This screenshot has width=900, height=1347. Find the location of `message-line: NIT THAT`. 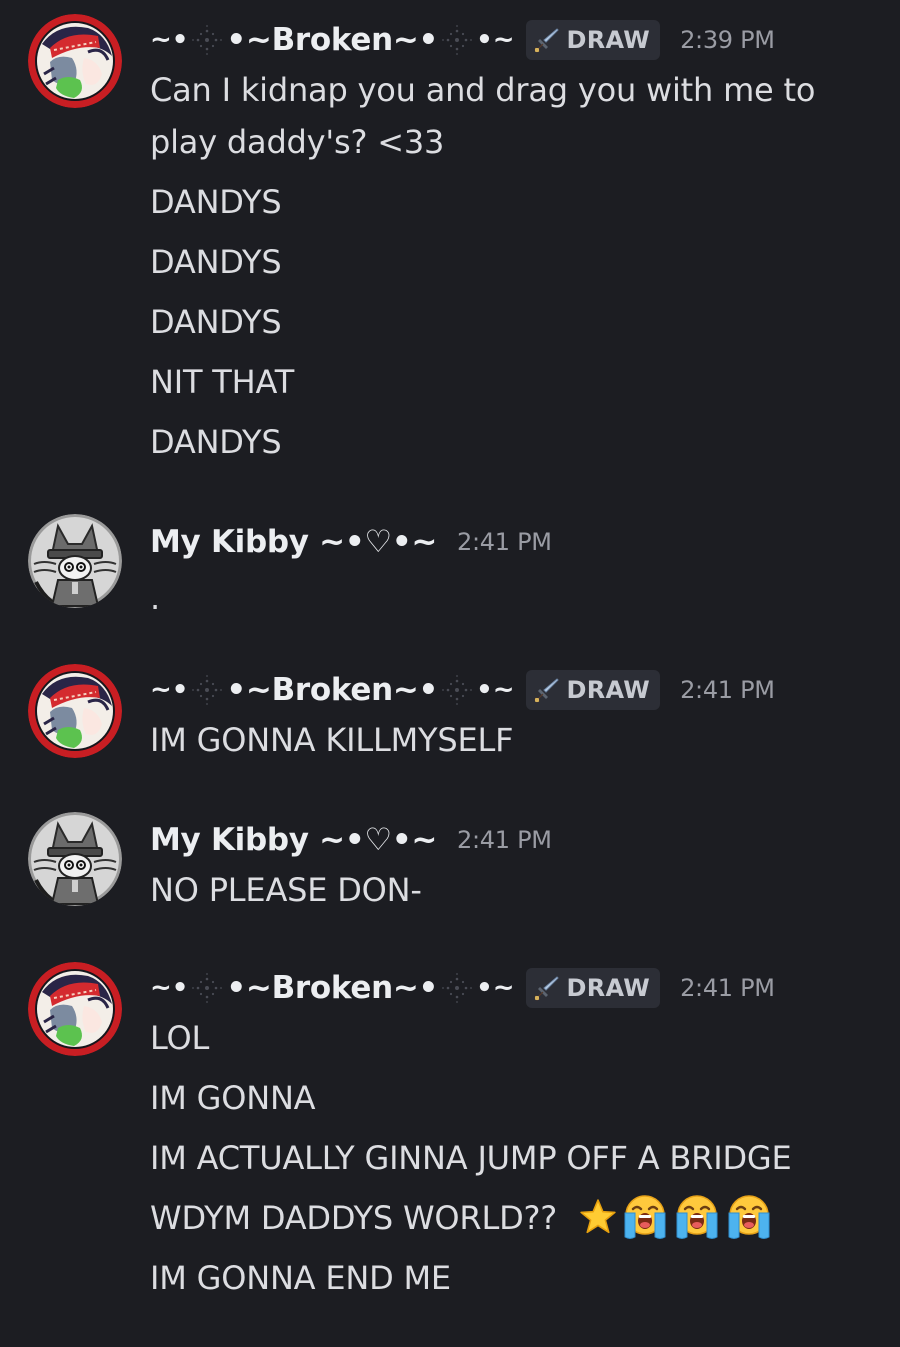

message-line: NIT THAT is located at coordinates (222, 382).